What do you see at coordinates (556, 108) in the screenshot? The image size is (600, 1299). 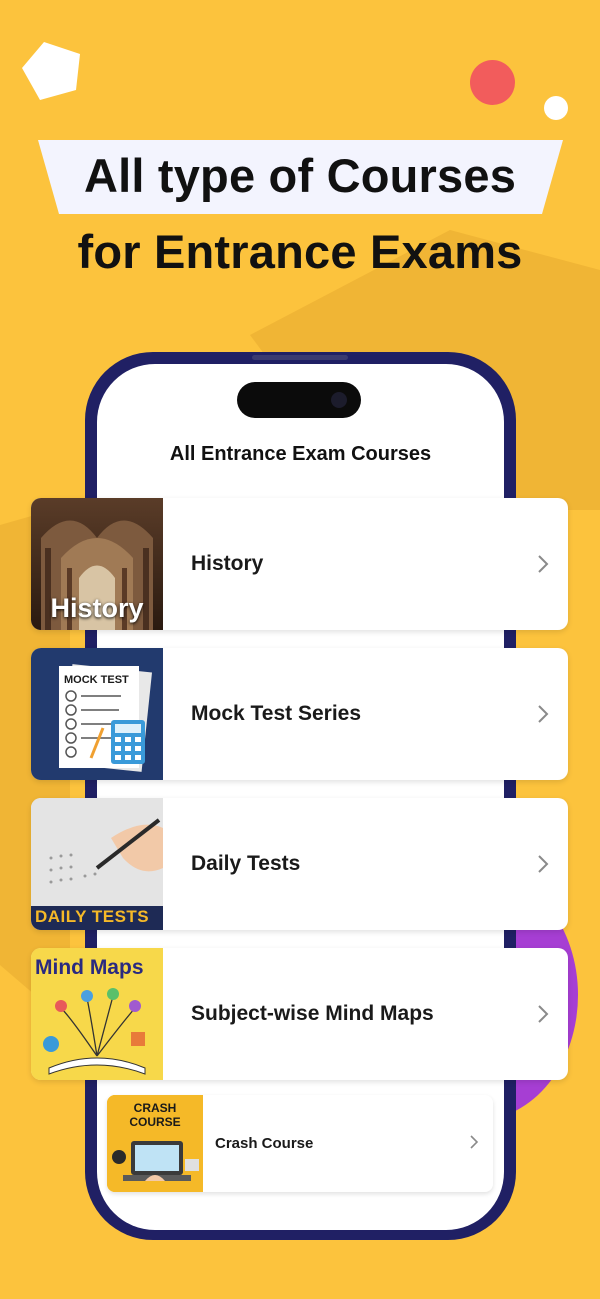 I see `white-circle-decoration` at bounding box center [556, 108].